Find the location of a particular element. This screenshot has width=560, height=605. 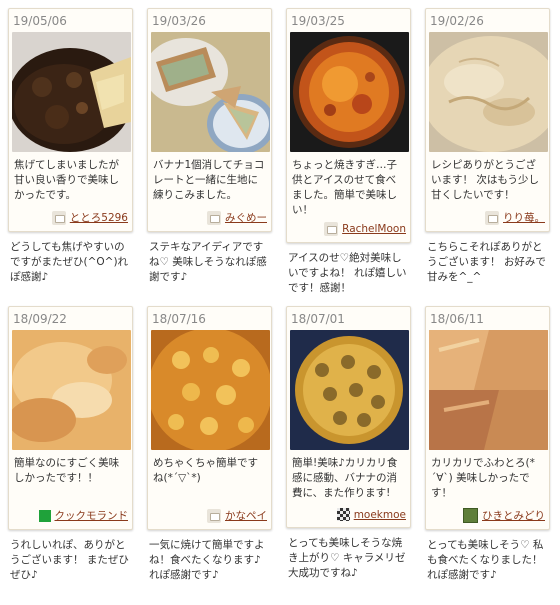

repo-date: 18/06/11 is located at coordinates (457, 319).